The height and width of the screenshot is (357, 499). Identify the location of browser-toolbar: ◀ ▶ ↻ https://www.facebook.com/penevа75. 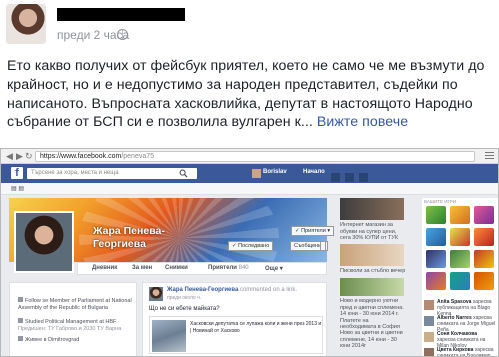
(249, 156).